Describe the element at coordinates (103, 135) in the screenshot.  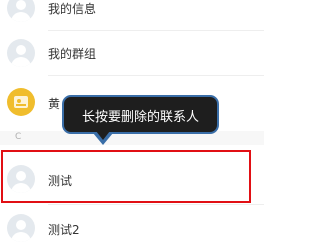
I see `tooltip-pointer-fill` at that location.